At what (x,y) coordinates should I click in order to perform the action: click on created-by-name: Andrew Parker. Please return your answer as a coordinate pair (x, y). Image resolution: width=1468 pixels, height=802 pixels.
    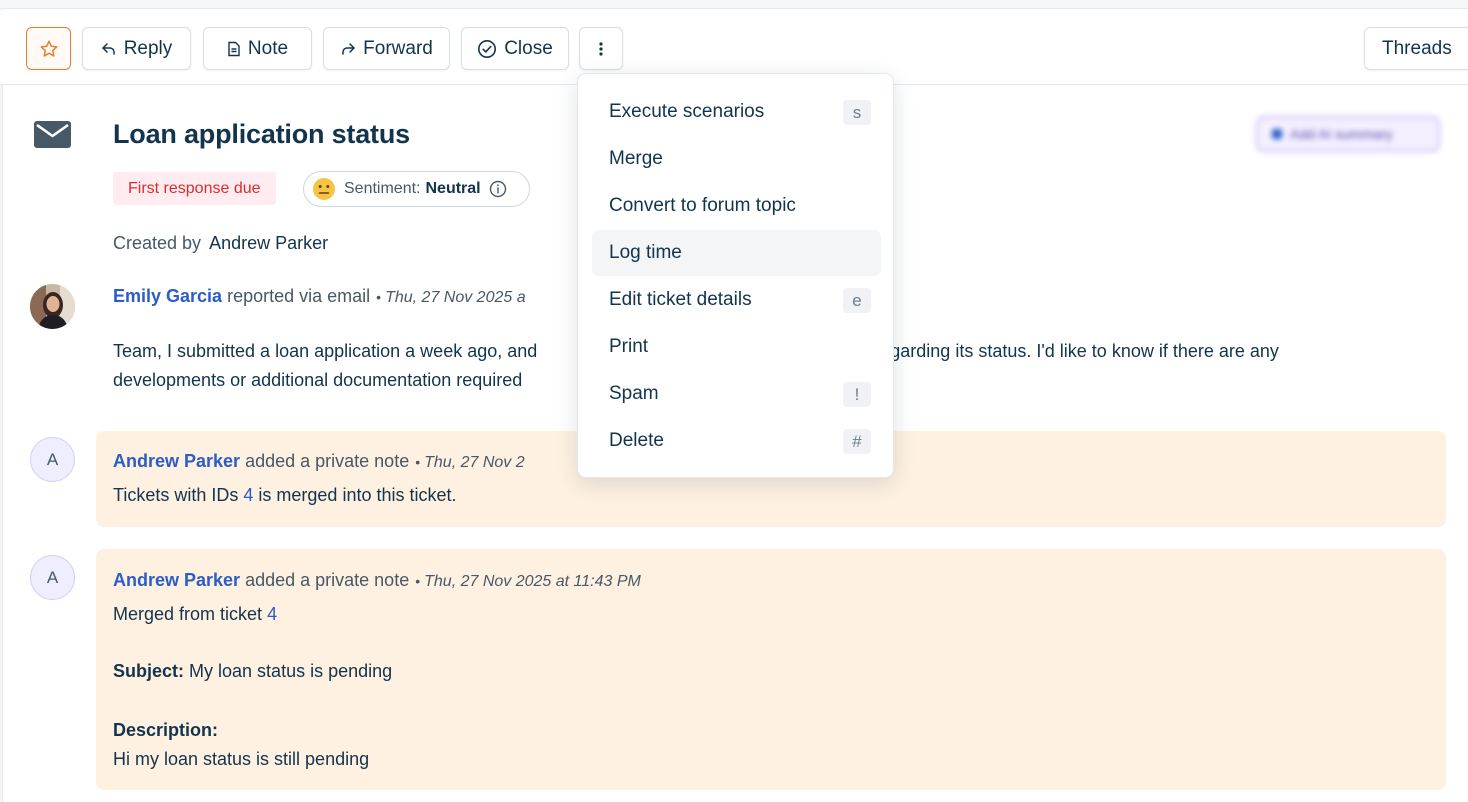
    Looking at the image, I should click on (268, 243).